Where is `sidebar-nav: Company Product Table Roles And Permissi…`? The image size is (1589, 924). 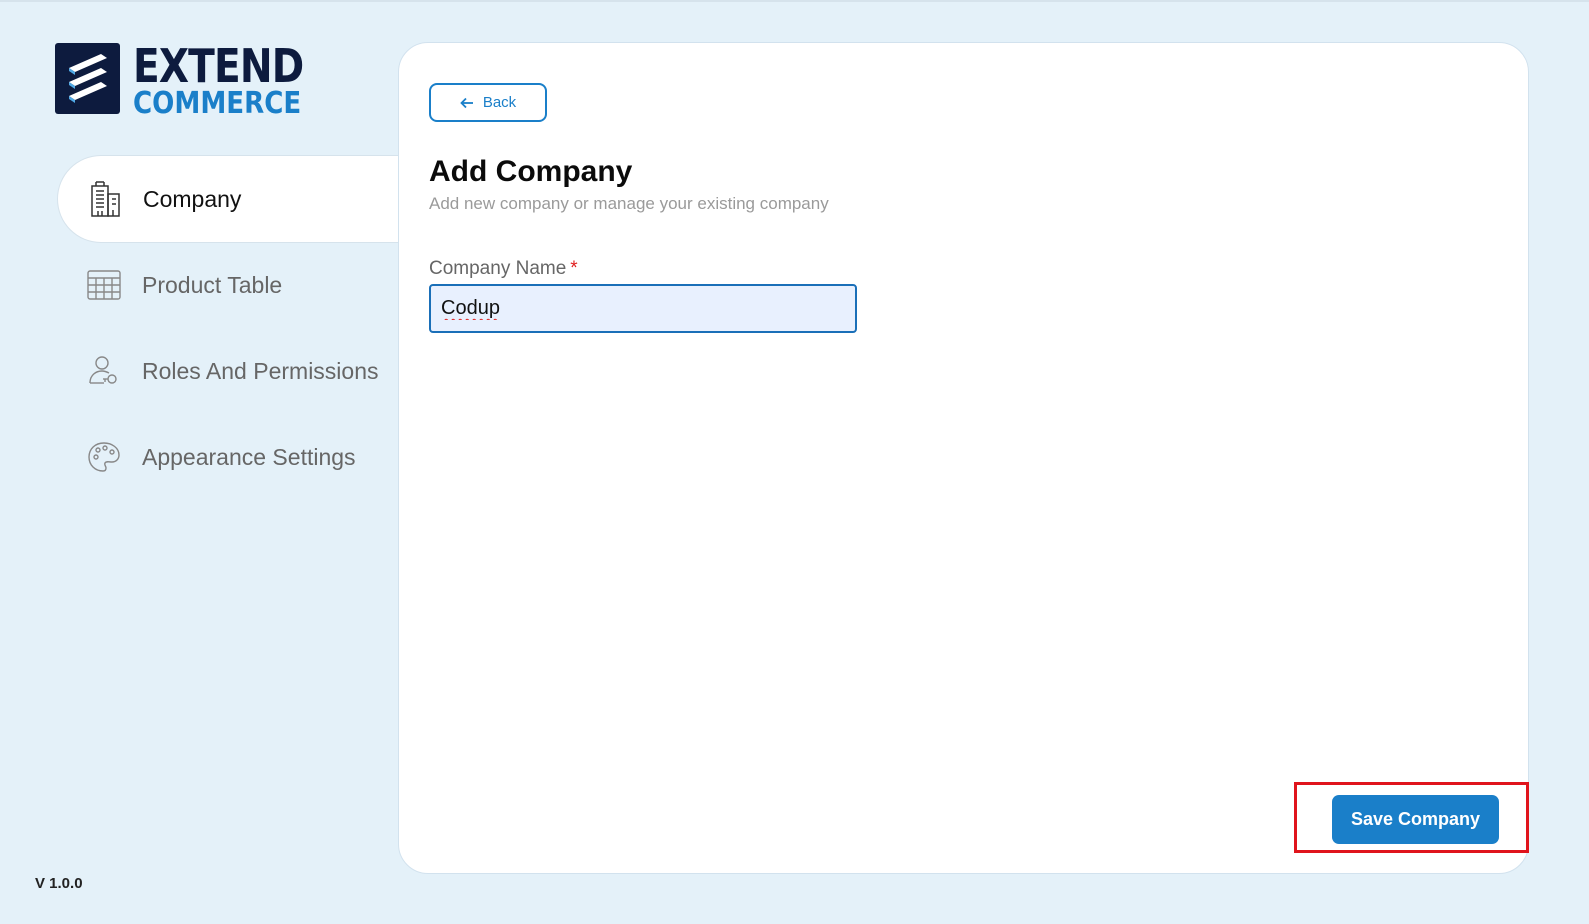 sidebar-nav: Company Product Table Roles And Permissi… is located at coordinates (229, 328).